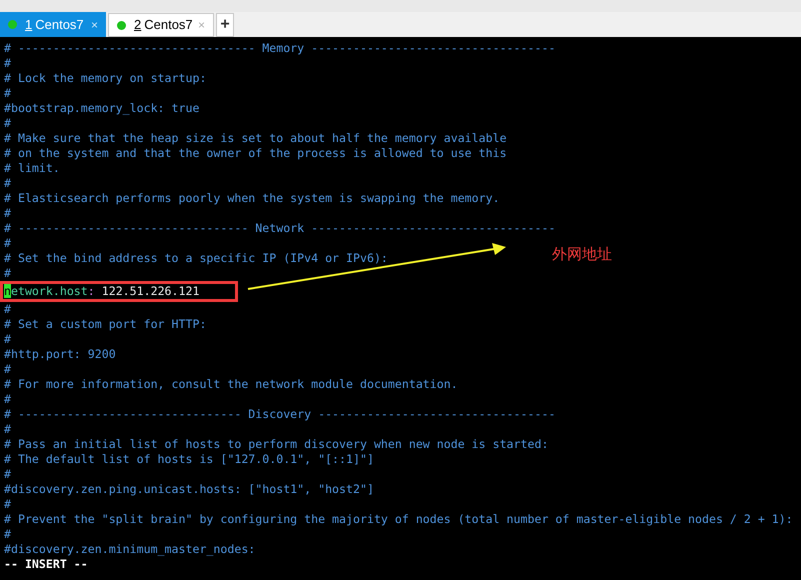 This screenshot has height=580, width=801. Describe the element at coordinates (280, 414) in the screenshot. I see `comment-line: # -------------------------------- Discovery ----------------------------------` at that location.